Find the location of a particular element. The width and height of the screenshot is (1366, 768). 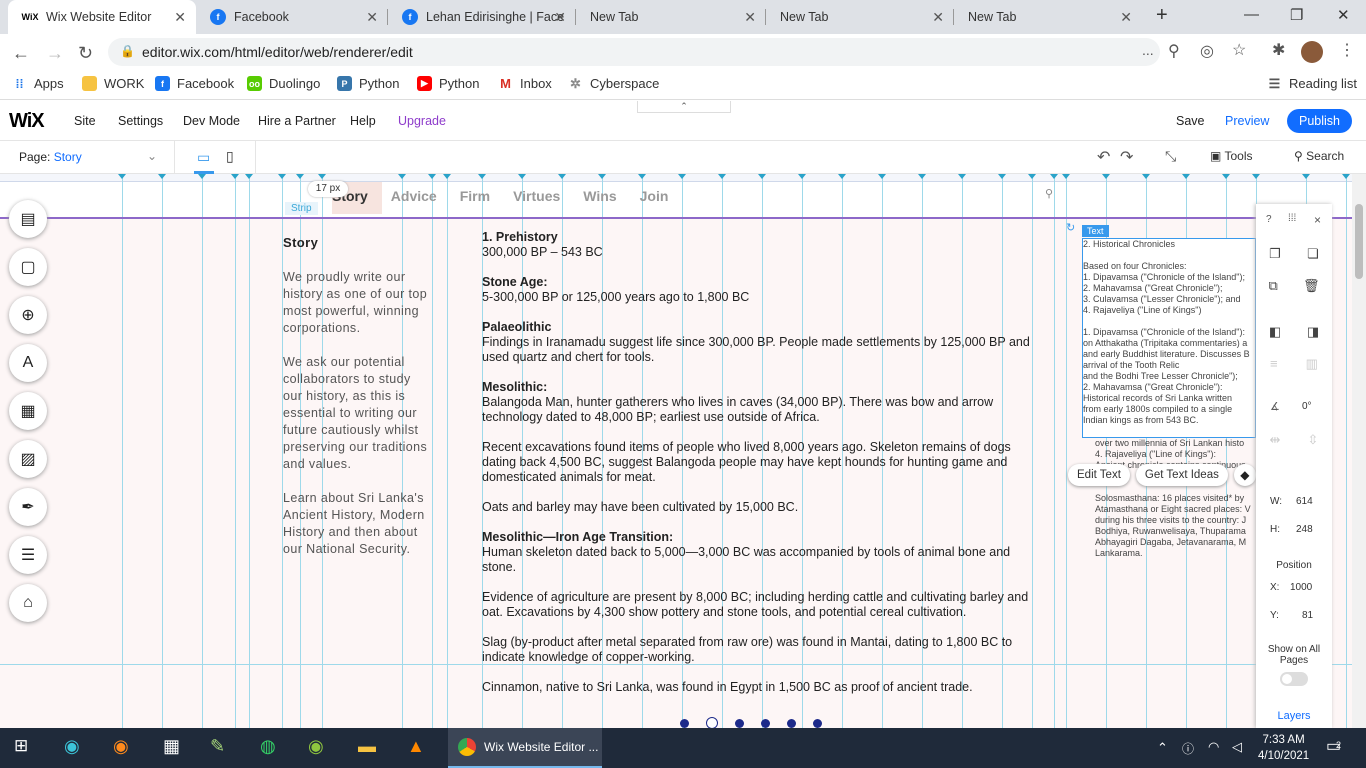

add-apps-icon: ▦ is located at coordinates (28, 411).